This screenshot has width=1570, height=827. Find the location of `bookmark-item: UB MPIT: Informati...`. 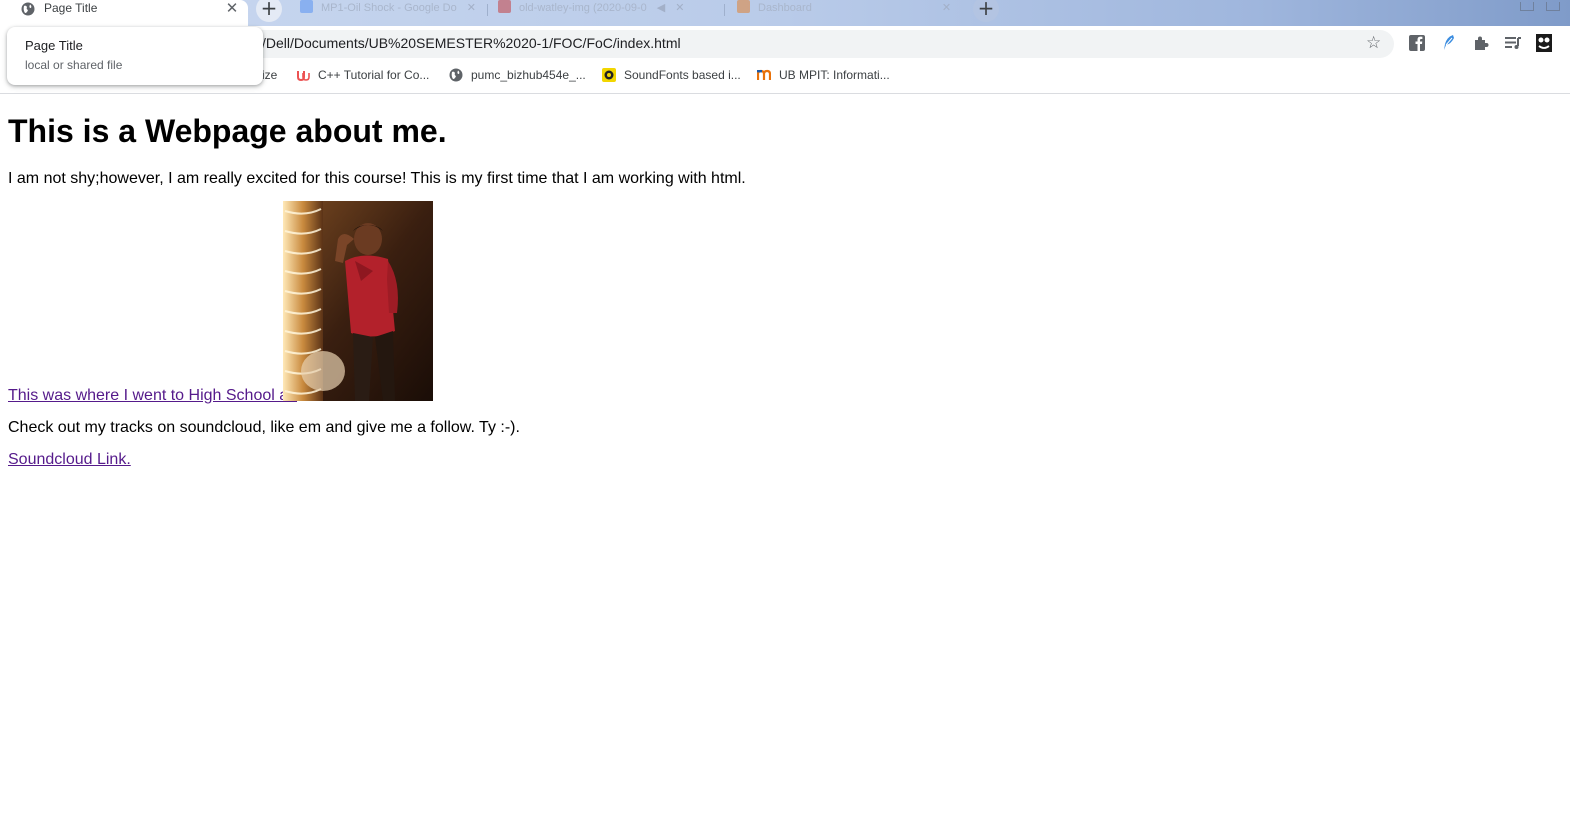

bookmark-item: UB MPIT: Informati... is located at coordinates (823, 77).